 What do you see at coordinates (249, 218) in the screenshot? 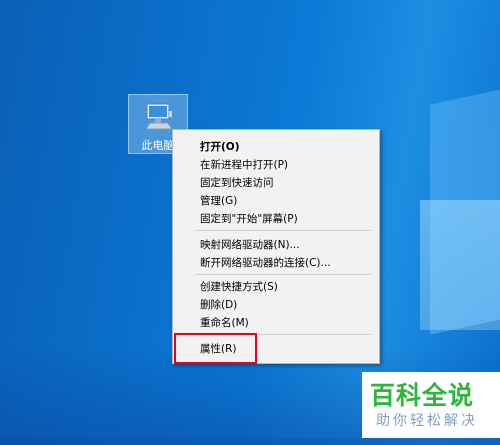
I see `menu-item-pin-start: 固定到"开始"屏幕(P)` at bounding box center [249, 218].